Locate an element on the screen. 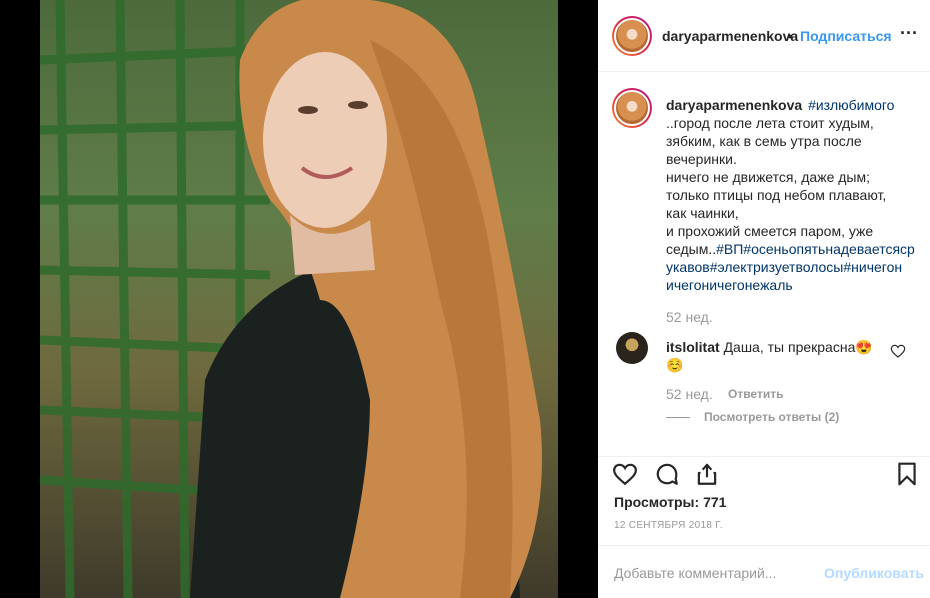 The width and height of the screenshot is (930, 598). views-label: Просмотры: is located at coordinates (657, 502).